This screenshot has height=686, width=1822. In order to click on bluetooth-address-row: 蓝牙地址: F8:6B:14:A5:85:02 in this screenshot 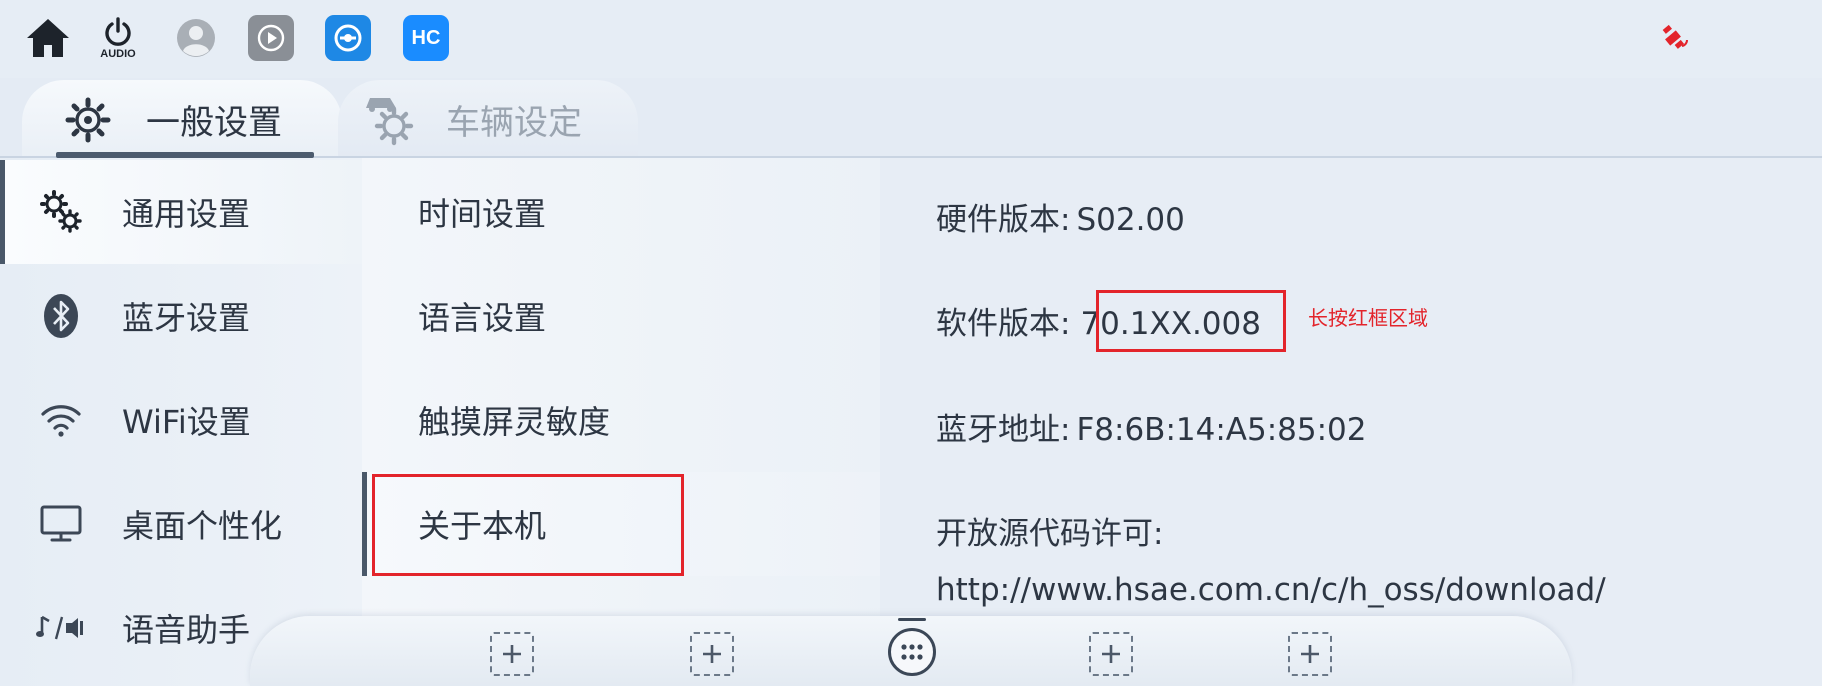, I will do `click(1151, 426)`.